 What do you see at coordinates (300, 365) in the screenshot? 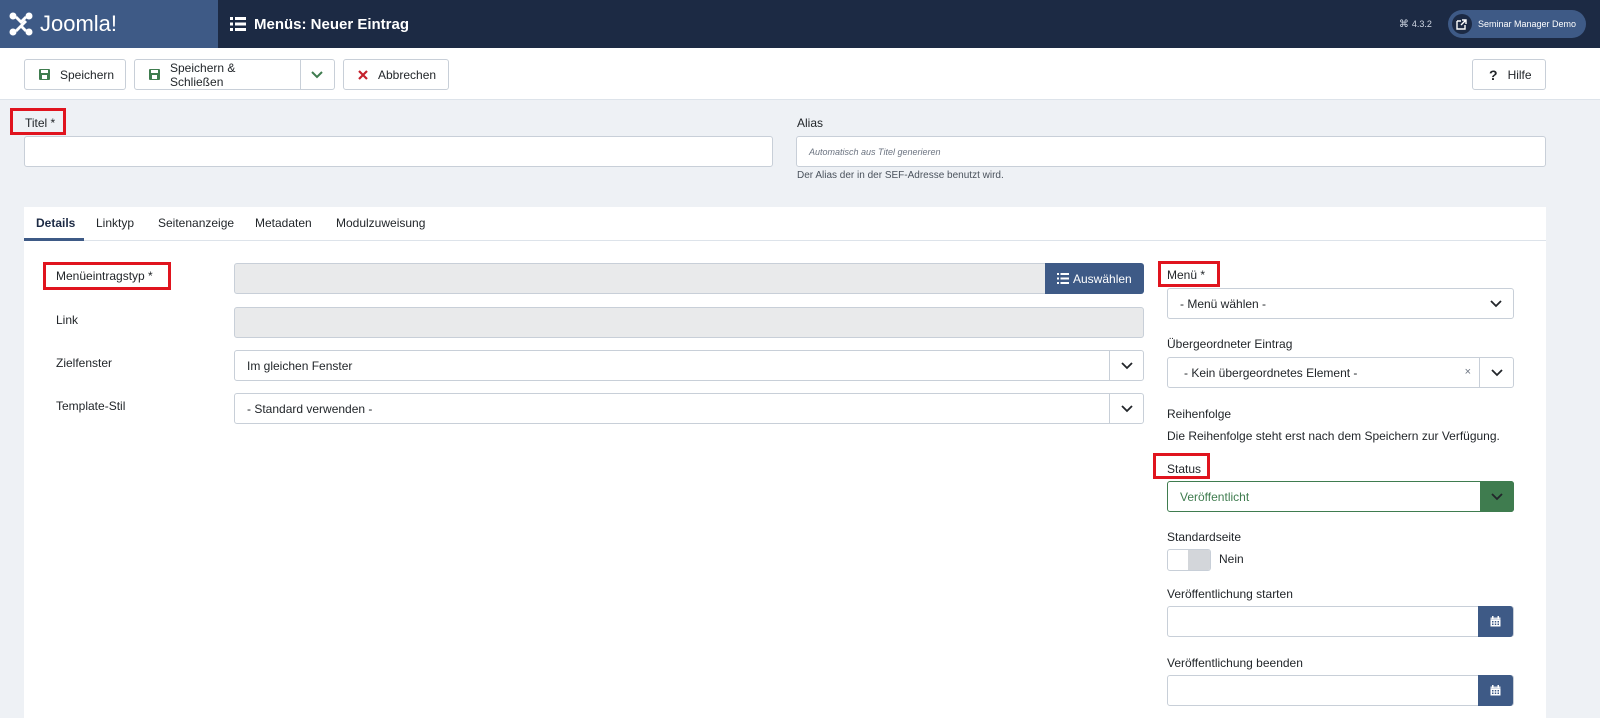
I see `target-window-value: Im gleichen Fenster` at bounding box center [300, 365].